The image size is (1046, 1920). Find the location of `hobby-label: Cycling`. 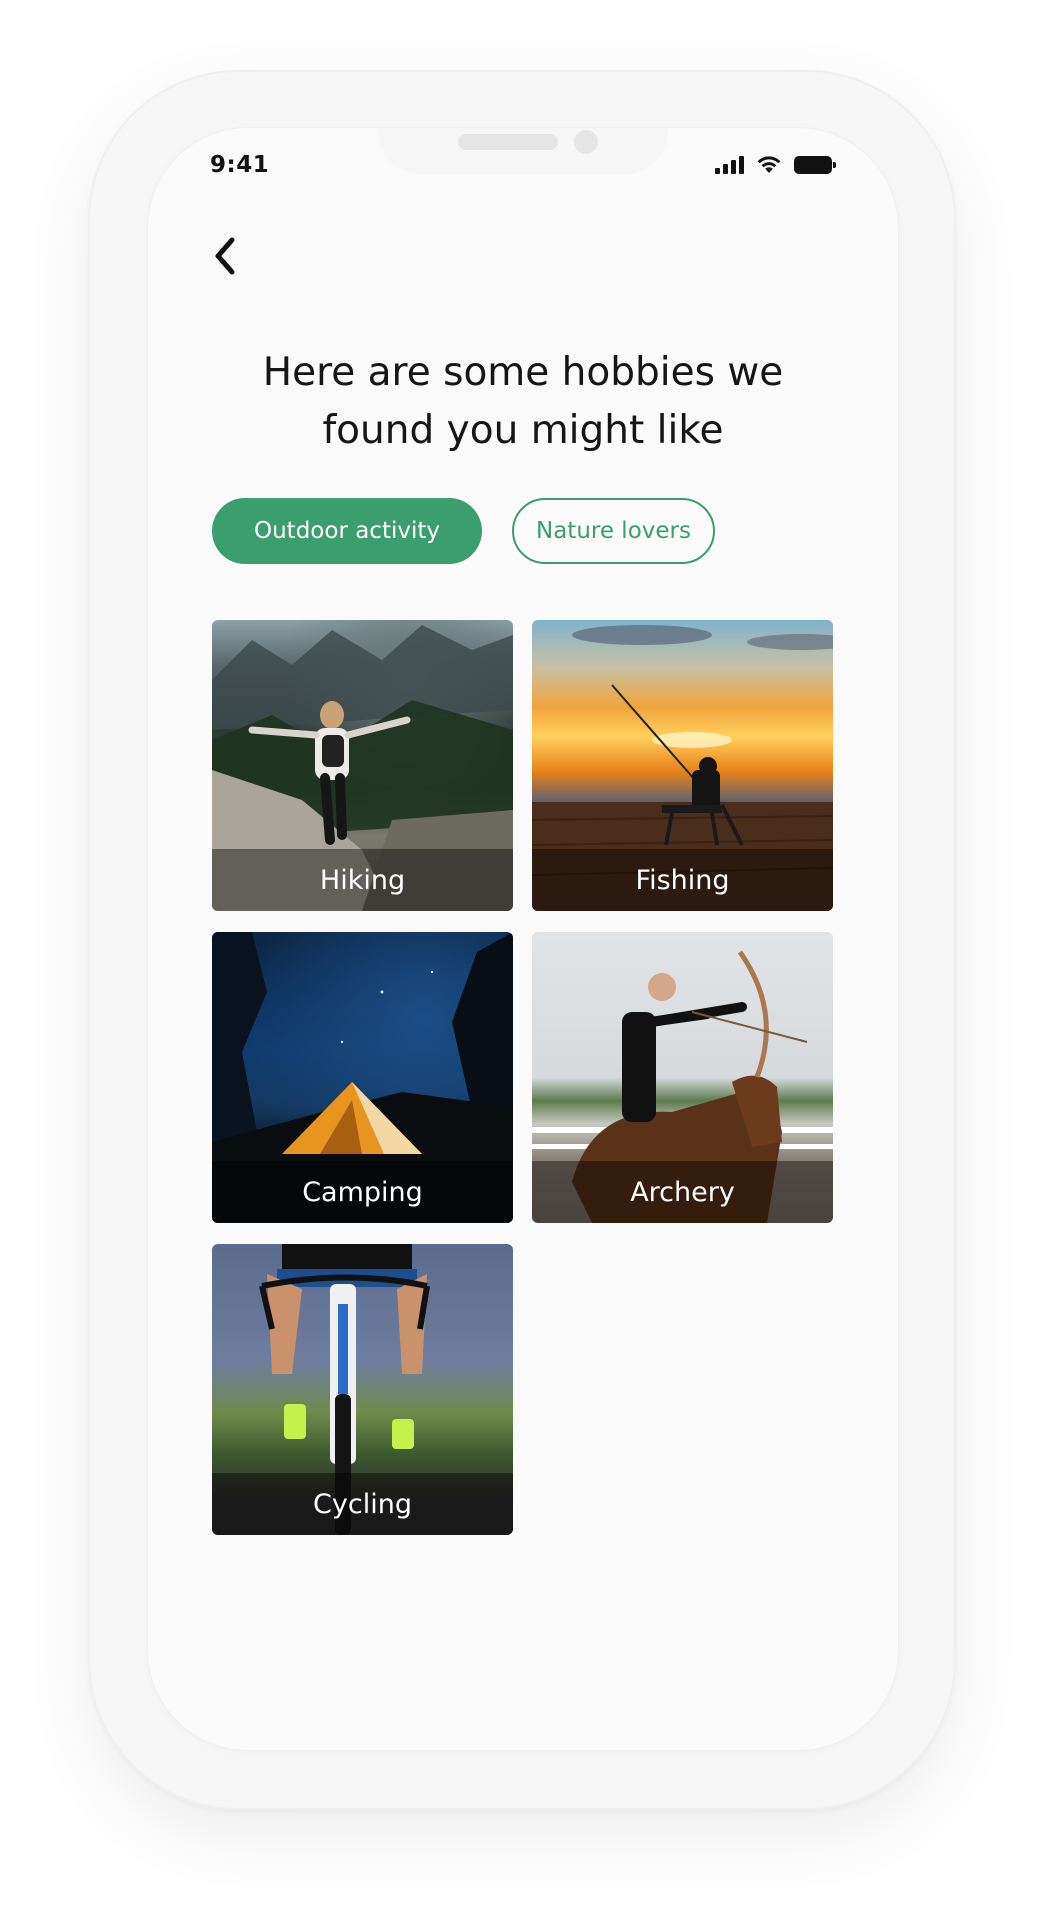

hobby-label: Cycling is located at coordinates (362, 1504).